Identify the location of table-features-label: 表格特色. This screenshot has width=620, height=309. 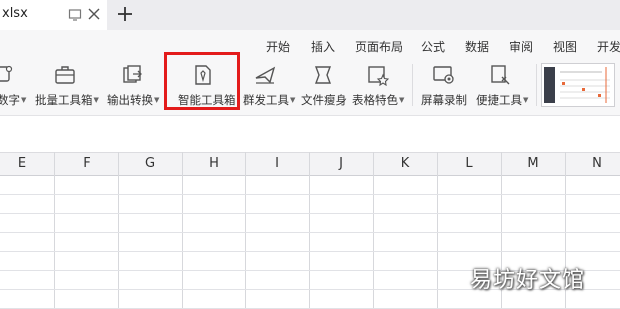
(375, 100).